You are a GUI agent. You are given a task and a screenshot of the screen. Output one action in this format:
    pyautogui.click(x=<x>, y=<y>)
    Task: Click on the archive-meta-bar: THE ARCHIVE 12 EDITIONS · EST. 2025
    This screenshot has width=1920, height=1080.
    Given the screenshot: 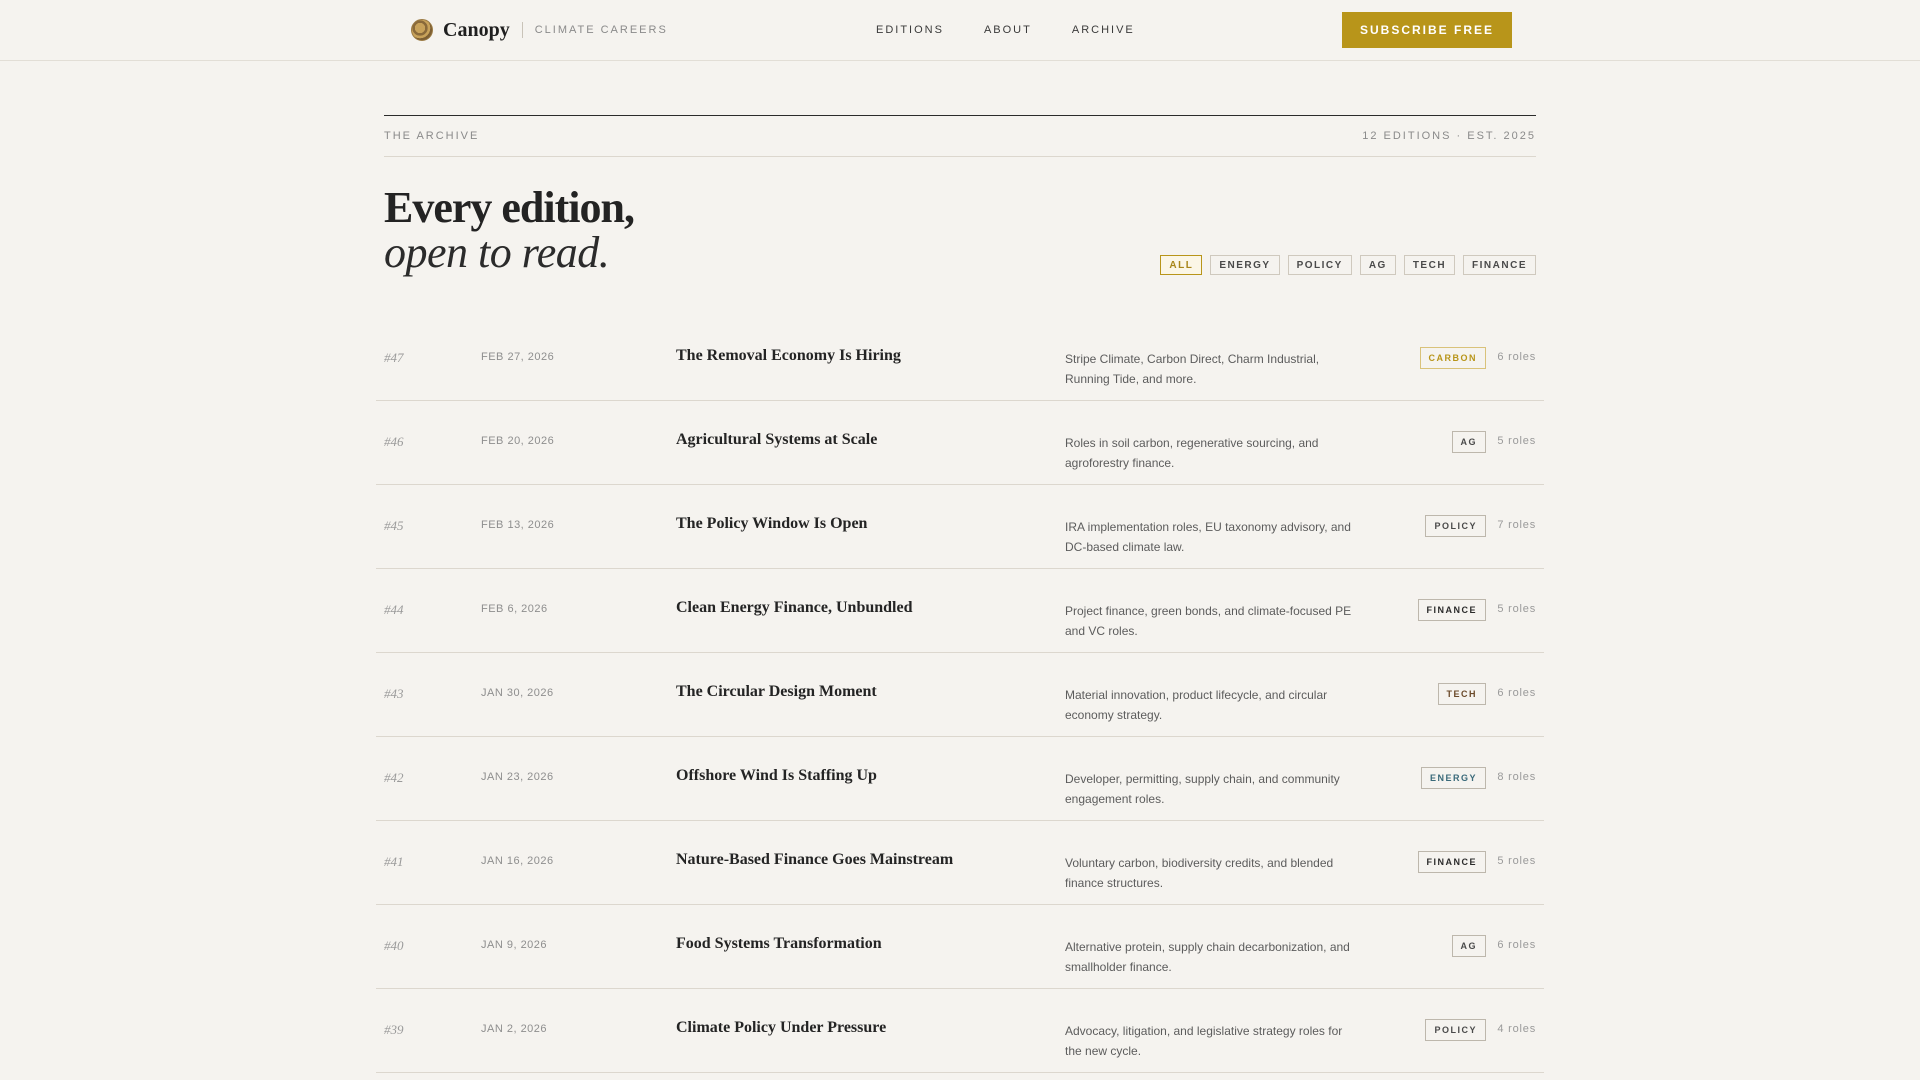 What is the action you would take?
    pyautogui.click(x=960, y=136)
    